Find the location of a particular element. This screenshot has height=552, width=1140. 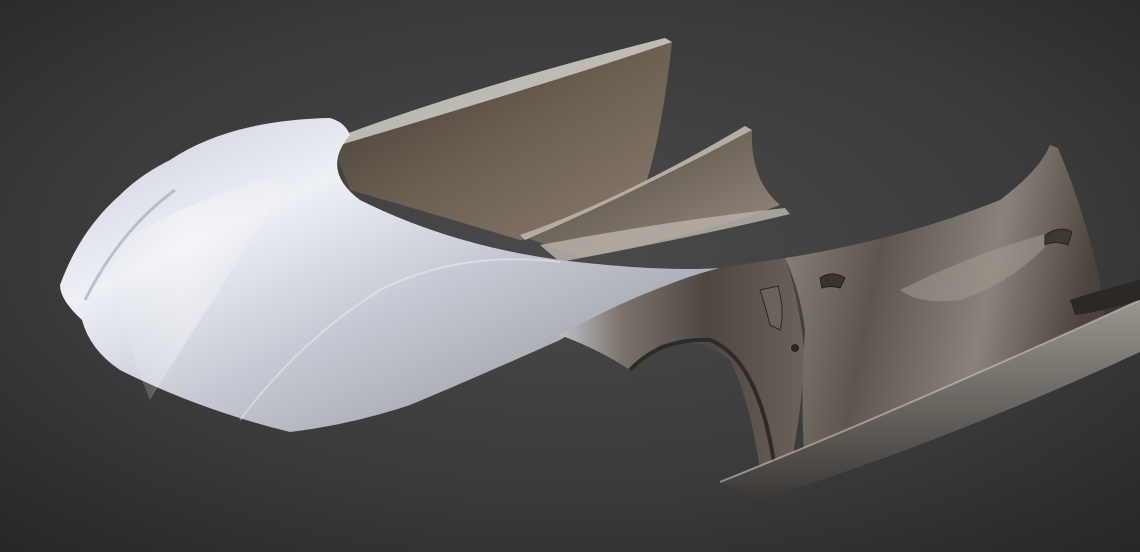

fender-marker is located at coordinates (795, 348).